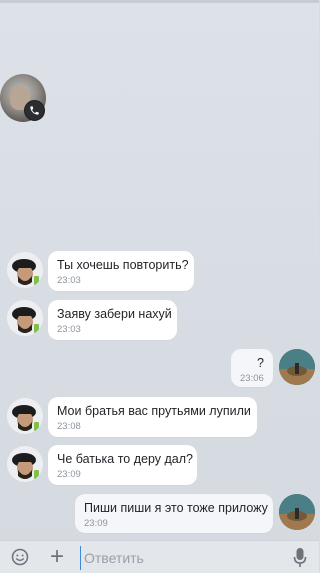  I want to click on message-text: Че батька то деру дал?, so click(125, 459).